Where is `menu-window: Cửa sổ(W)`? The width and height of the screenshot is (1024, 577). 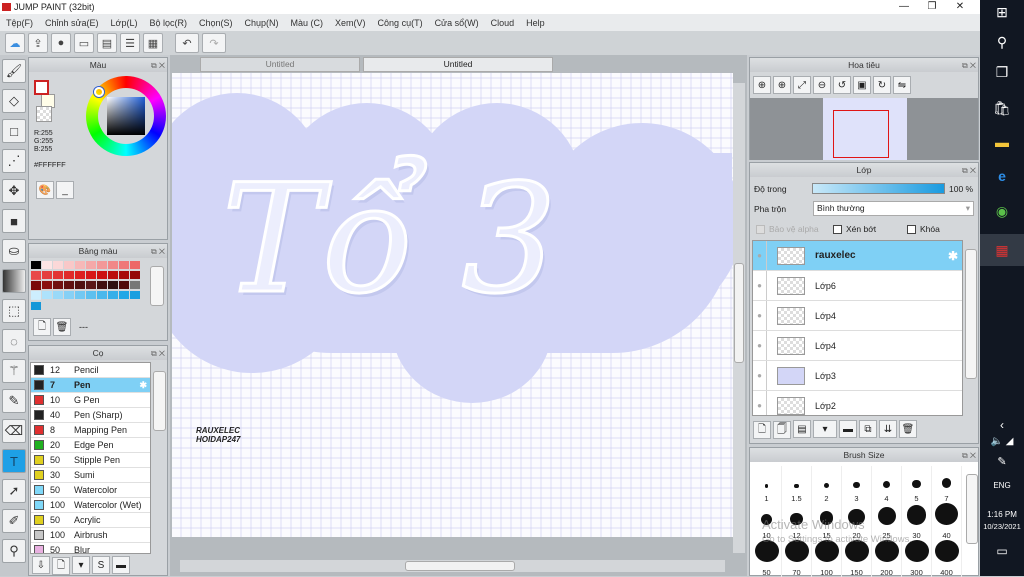
menu-window: Cửa sổ(W) is located at coordinates (457, 23).